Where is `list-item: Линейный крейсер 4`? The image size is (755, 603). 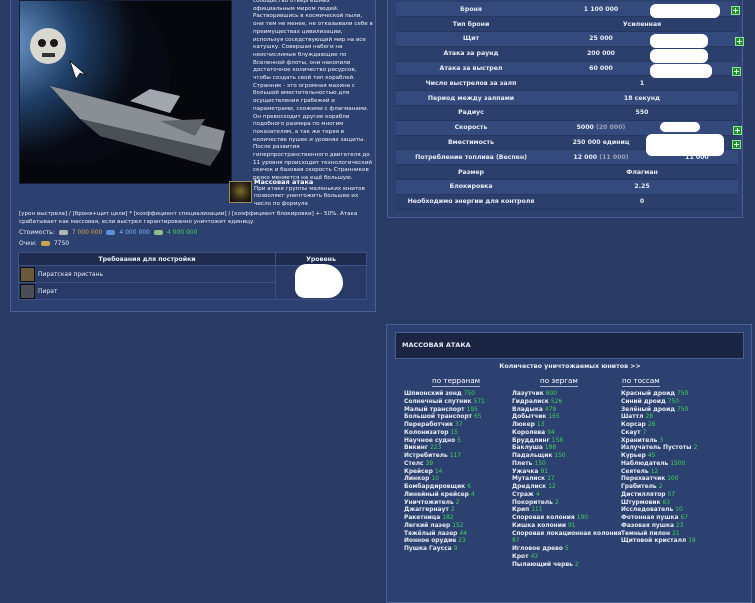
list-item: Линейный крейсер 4 is located at coordinates (459, 496).